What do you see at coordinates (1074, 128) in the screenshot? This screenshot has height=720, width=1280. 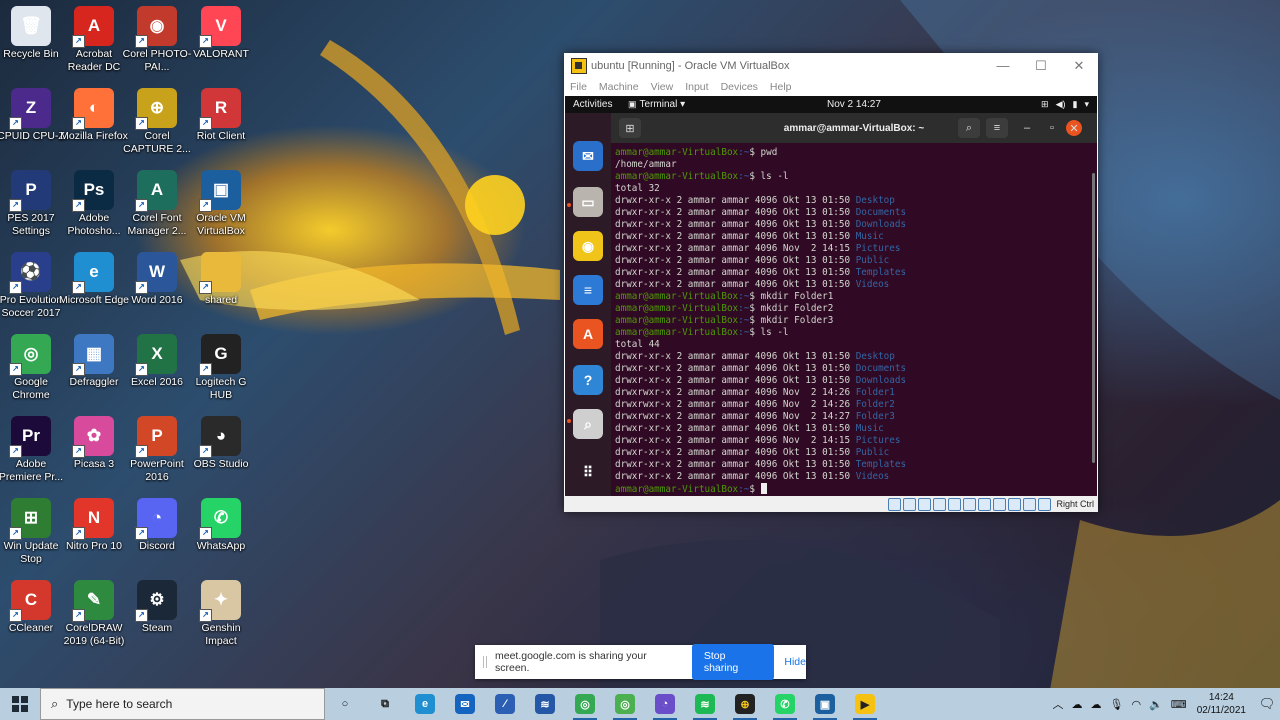 I see `terminal-close-button: ✕` at bounding box center [1074, 128].